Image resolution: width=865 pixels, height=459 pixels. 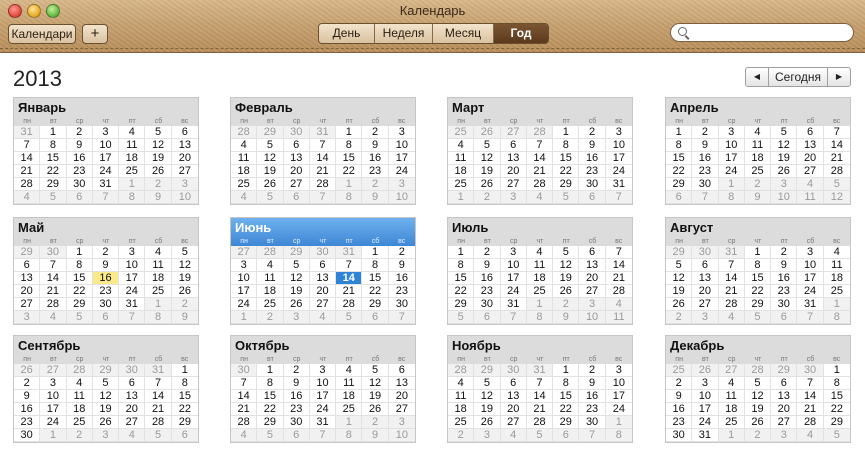 What do you see at coordinates (463, 33) in the screenshot?
I see `view-month-tab: Месяц` at bounding box center [463, 33].